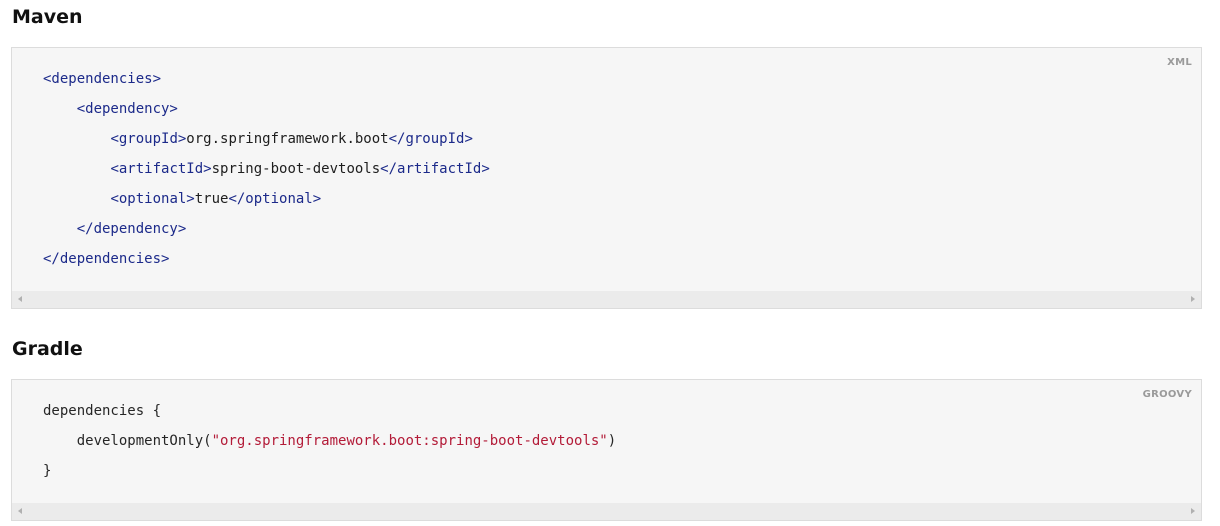 This screenshot has width=1220, height=526. I want to click on code-line: <dependencies>, so click(266, 79).